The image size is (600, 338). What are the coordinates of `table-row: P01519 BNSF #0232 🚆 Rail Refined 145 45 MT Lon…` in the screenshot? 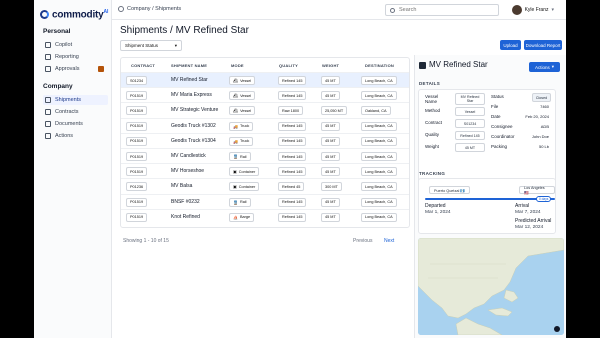 It's located at (265, 201).